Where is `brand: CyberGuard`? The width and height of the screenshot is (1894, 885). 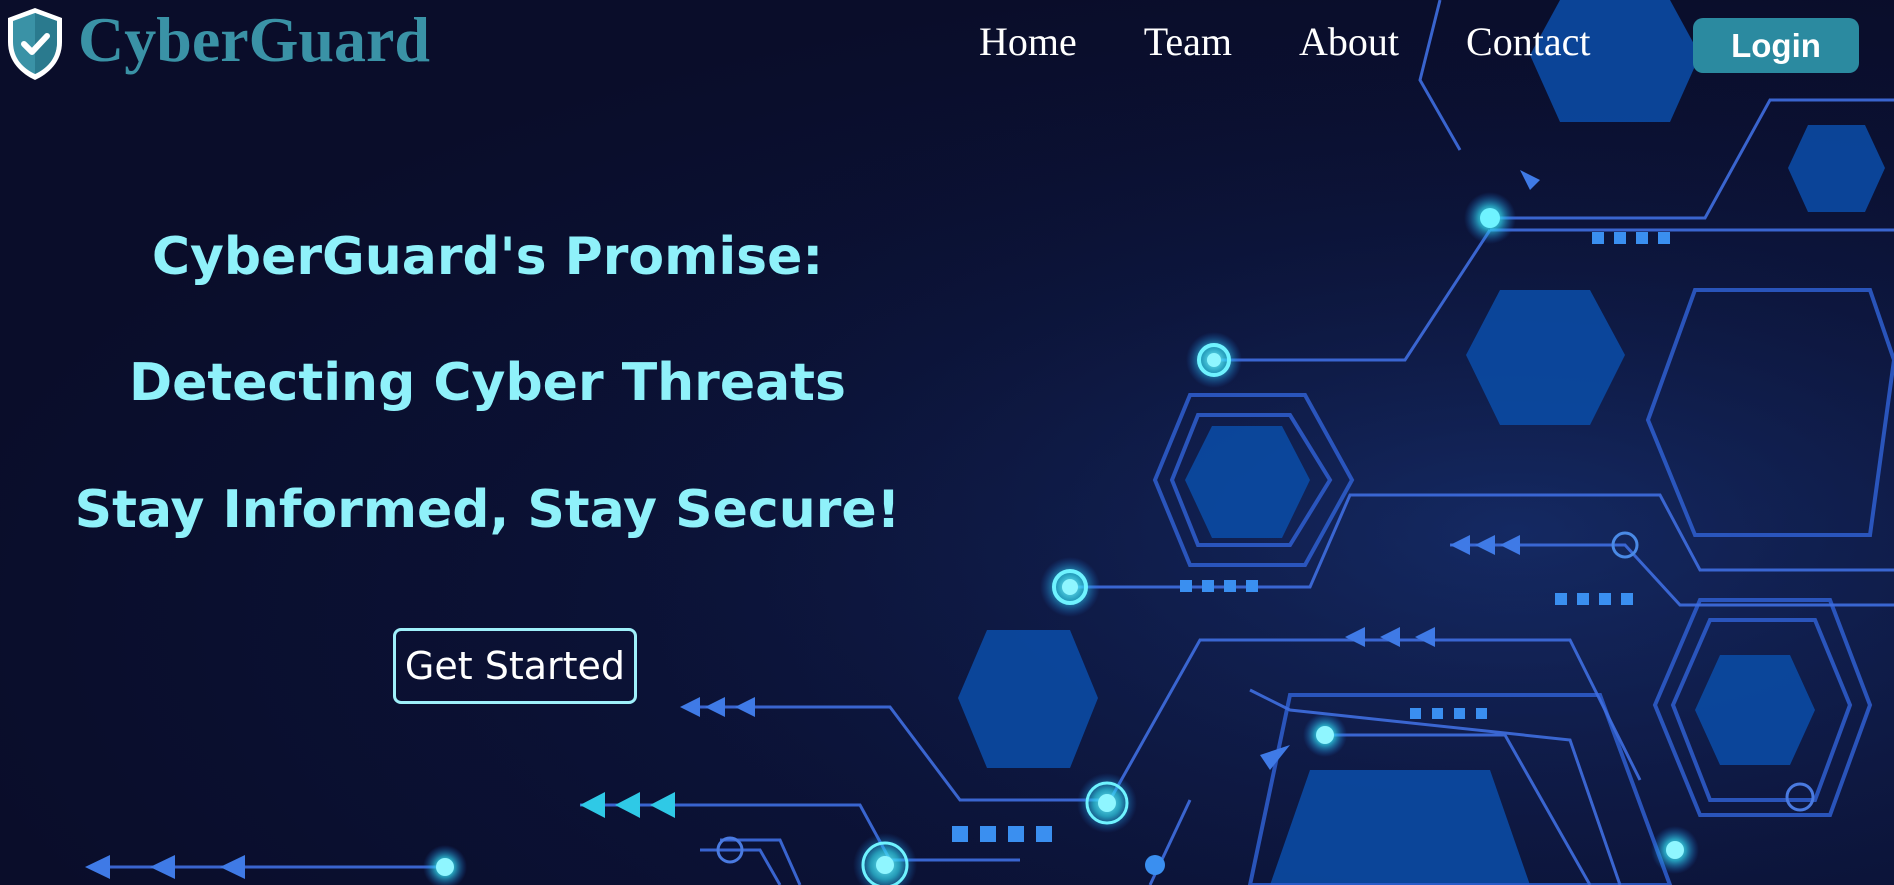
brand: CyberGuard is located at coordinates (217, 44).